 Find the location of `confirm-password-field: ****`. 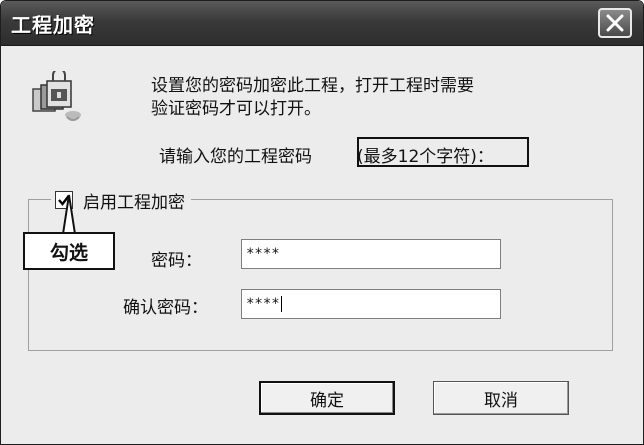

confirm-password-field: **** is located at coordinates (371, 304).